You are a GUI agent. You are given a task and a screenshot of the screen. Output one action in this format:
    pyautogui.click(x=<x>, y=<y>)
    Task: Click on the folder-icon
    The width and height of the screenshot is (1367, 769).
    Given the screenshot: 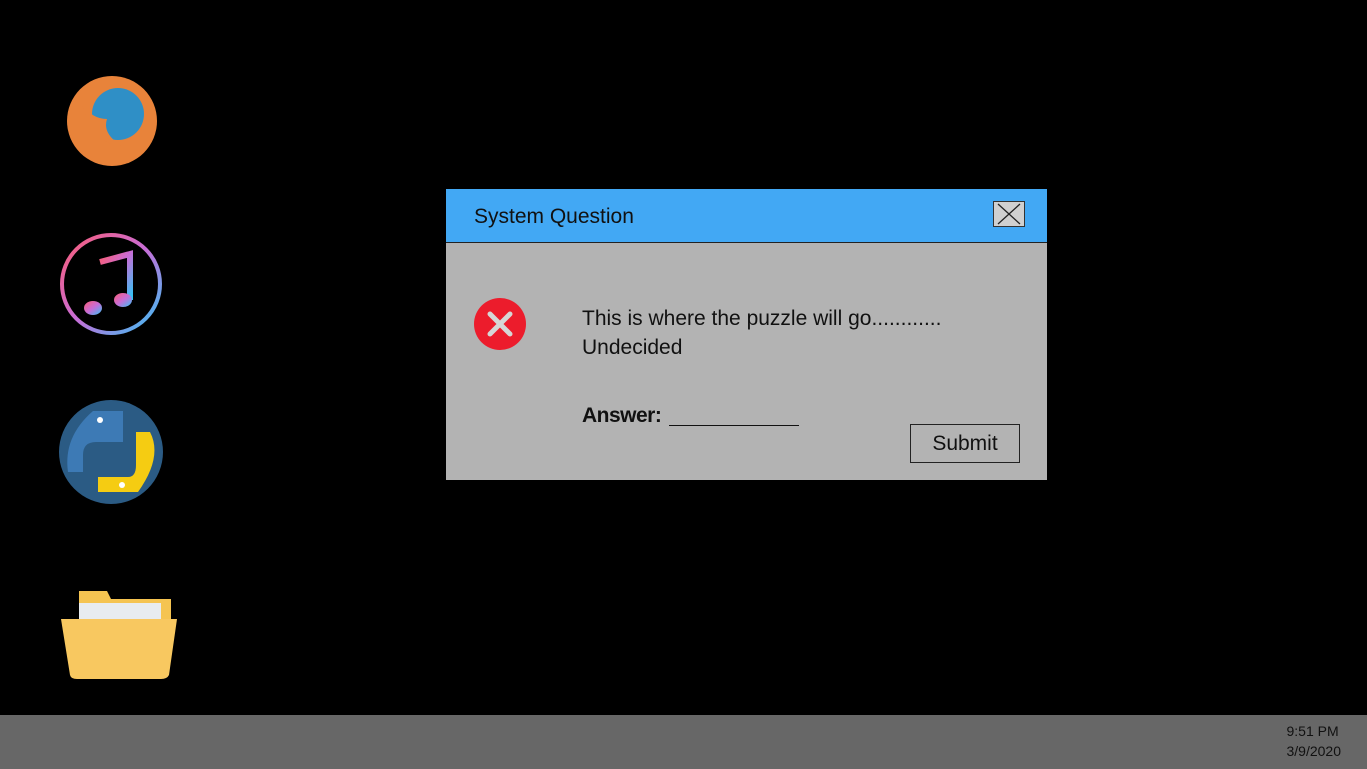 What is the action you would take?
    pyautogui.click(x=119, y=637)
    